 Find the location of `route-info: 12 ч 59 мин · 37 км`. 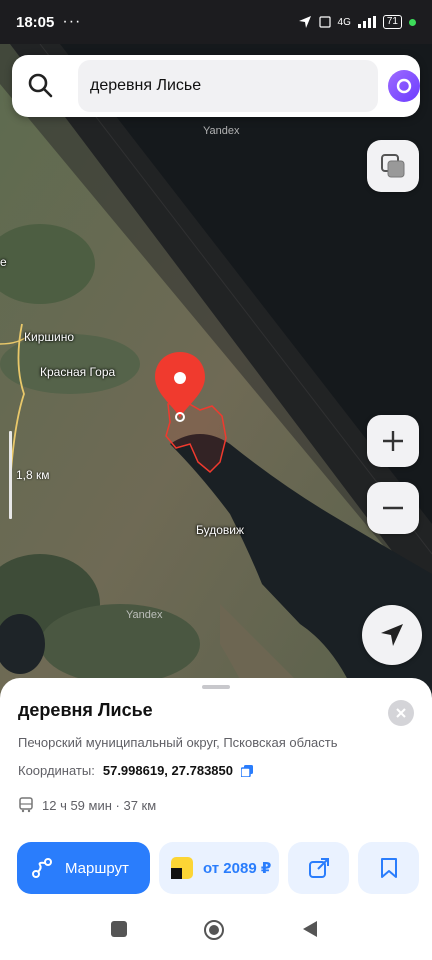

route-info: 12 ч 59 мин · 37 км is located at coordinates (99, 805).